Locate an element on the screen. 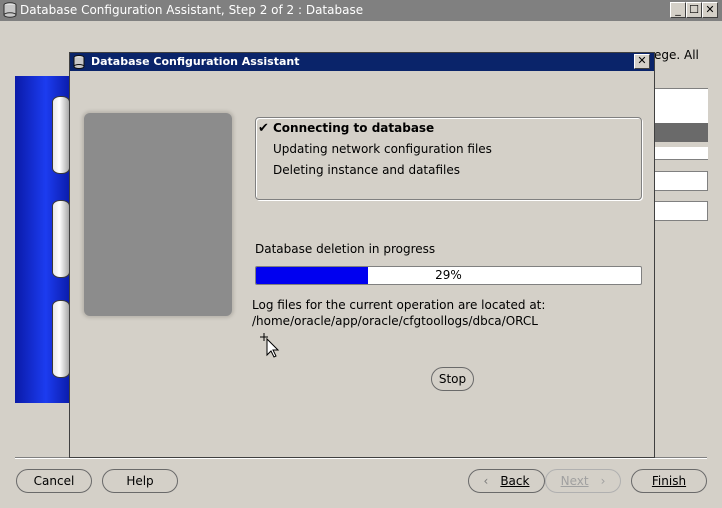 This screenshot has width=722, height=508. finish-button-label: Finish is located at coordinates (669, 481).